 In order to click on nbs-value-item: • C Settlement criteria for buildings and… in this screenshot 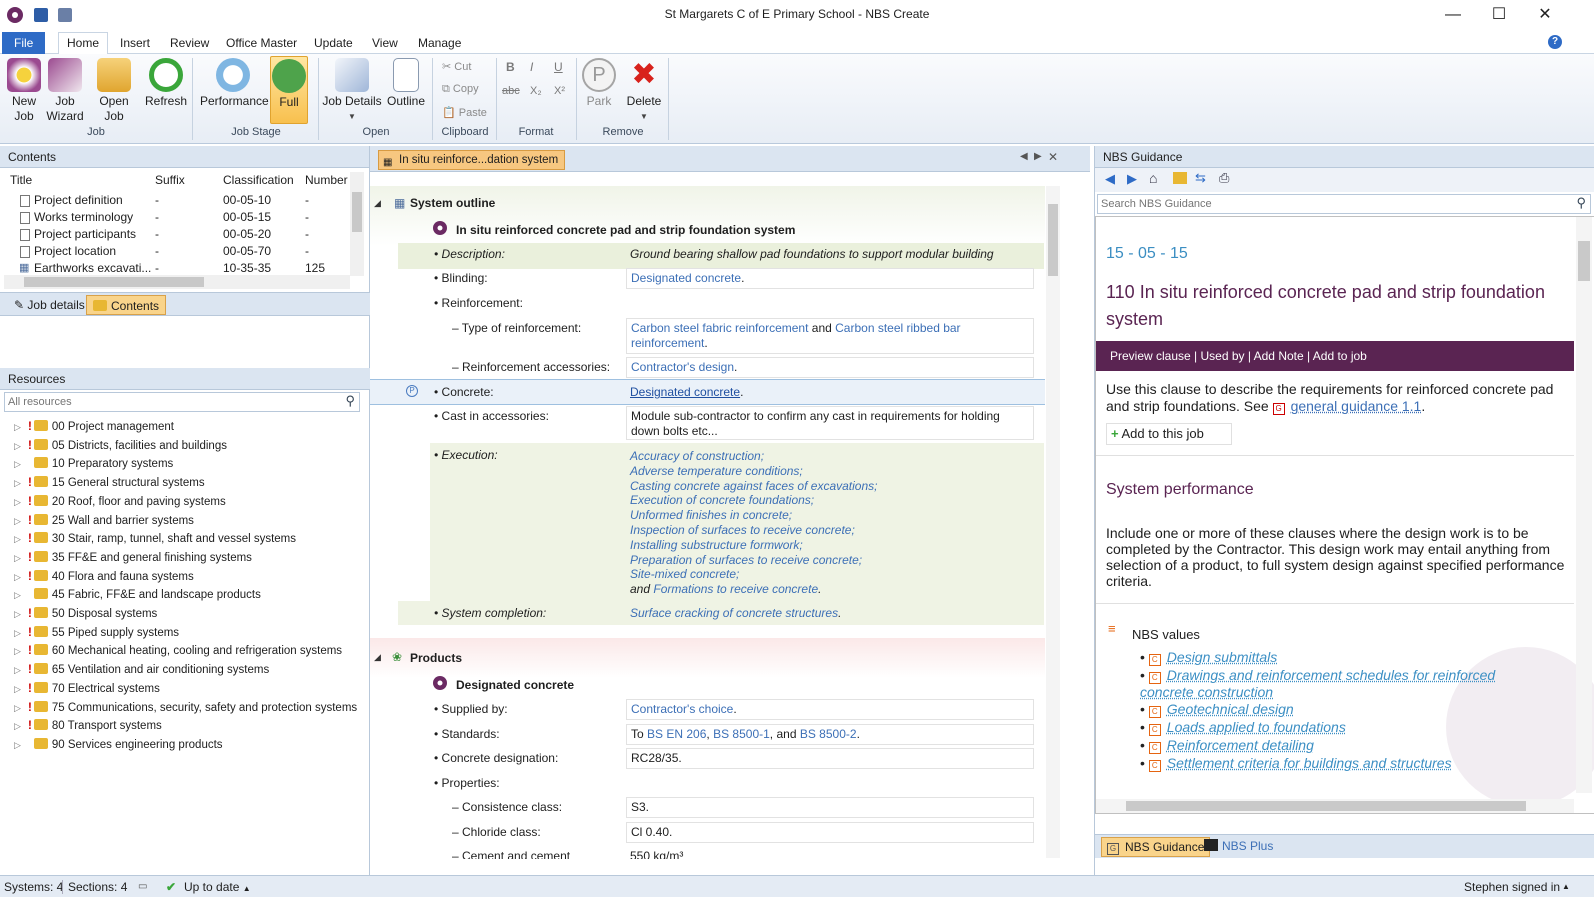, I will do `click(1335, 763)`.